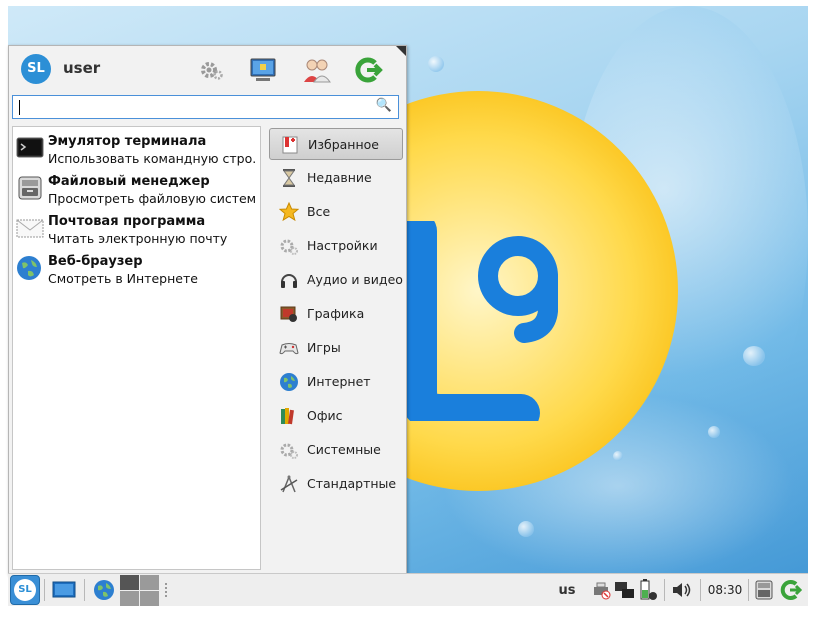 This screenshot has width=820, height=620. What do you see at coordinates (205, 107) in the screenshot?
I see `search-input: 🔍` at bounding box center [205, 107].